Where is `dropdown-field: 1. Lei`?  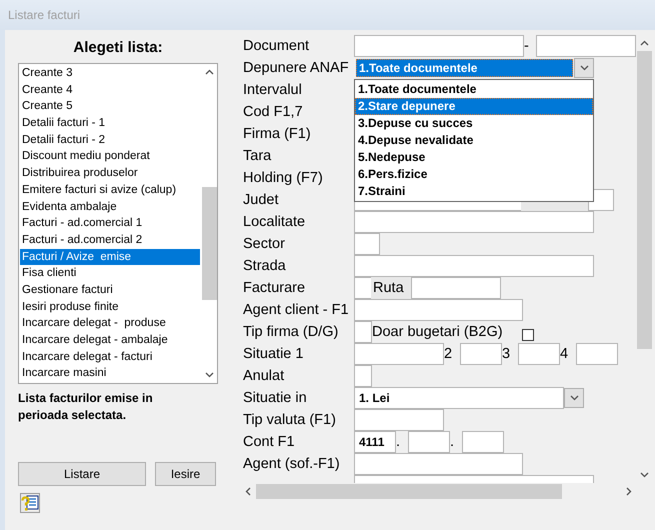
dropdown-field: 1. Lei is located at coordinates (459, 398).